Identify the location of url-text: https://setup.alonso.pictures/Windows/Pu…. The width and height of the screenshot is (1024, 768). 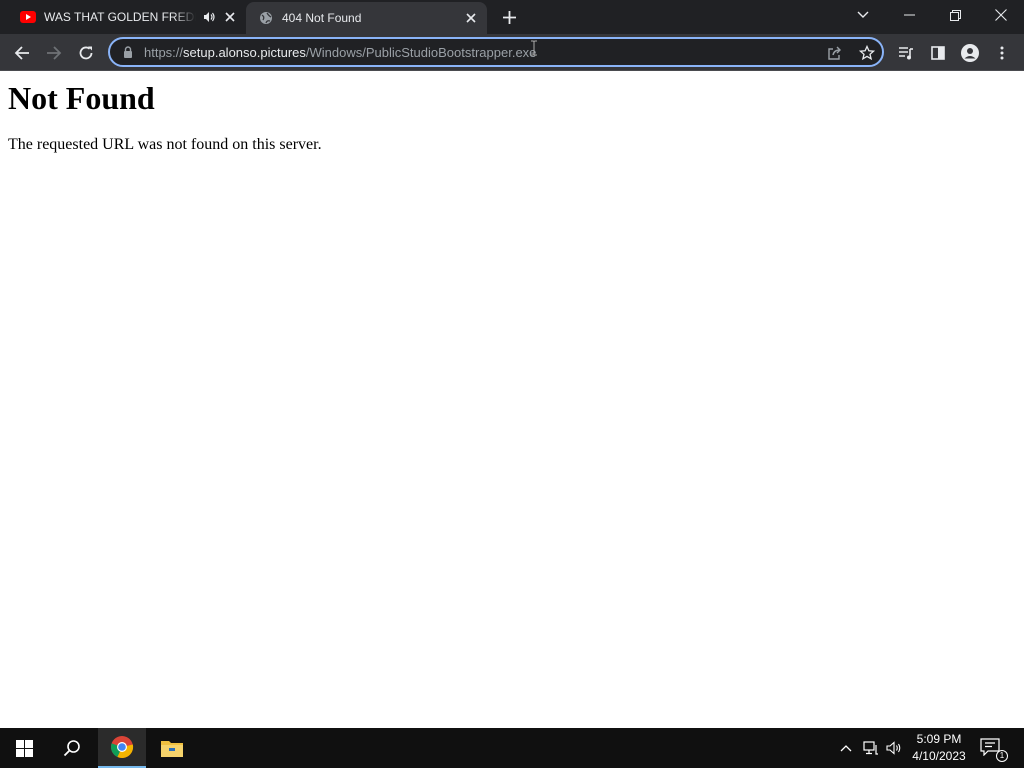
(340, 52).